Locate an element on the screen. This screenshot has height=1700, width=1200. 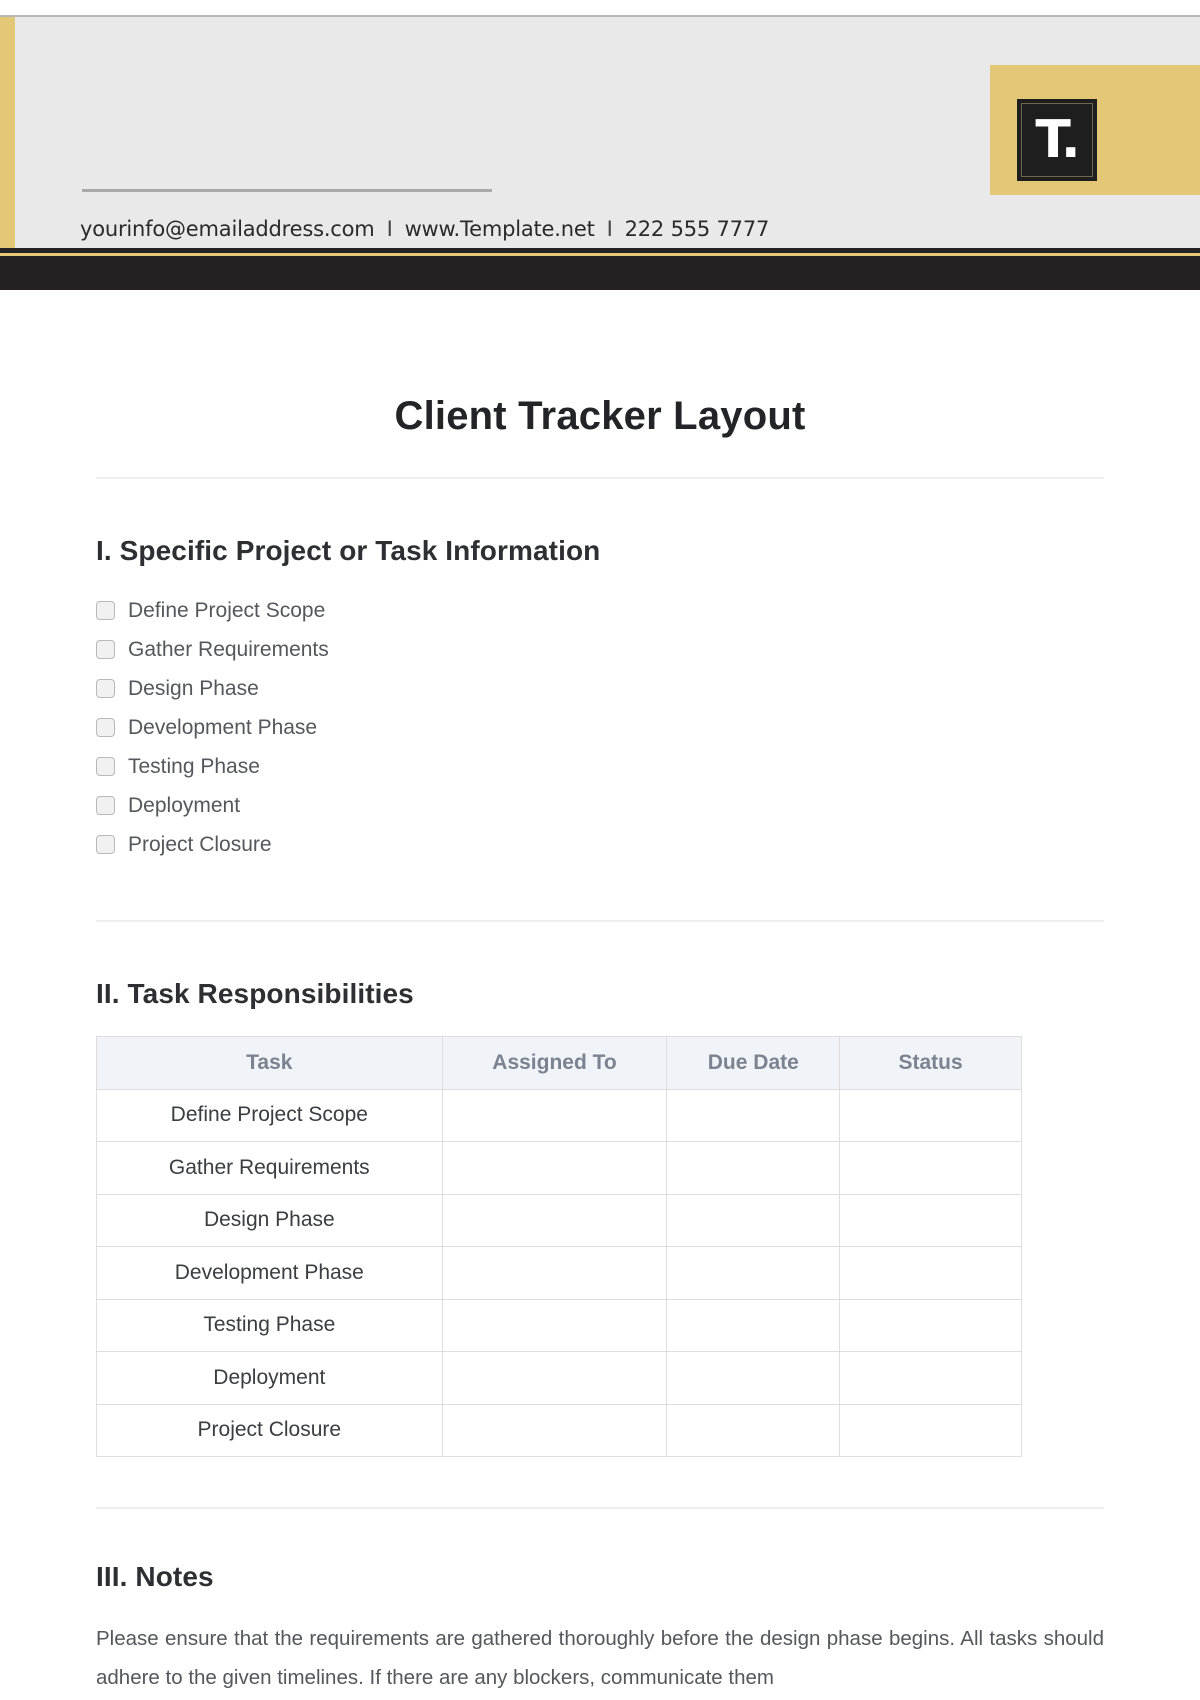
column-header-due-date: Due Date is located at coordinates (753, 1063).